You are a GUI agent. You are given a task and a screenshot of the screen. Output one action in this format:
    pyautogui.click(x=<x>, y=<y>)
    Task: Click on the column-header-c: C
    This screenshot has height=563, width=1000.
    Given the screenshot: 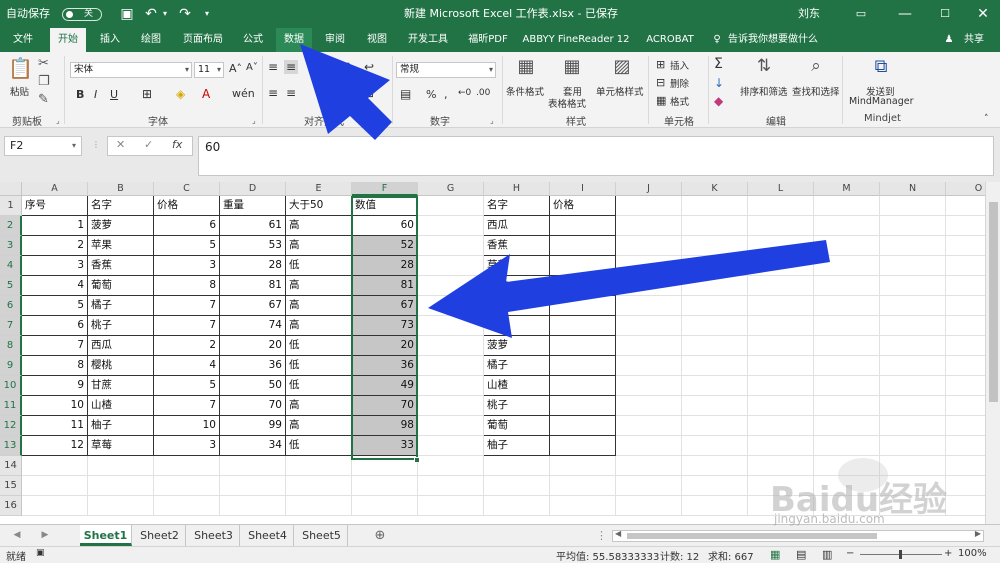 What is the action you would take?
    pyautogui.click(x=187, y=189)
    